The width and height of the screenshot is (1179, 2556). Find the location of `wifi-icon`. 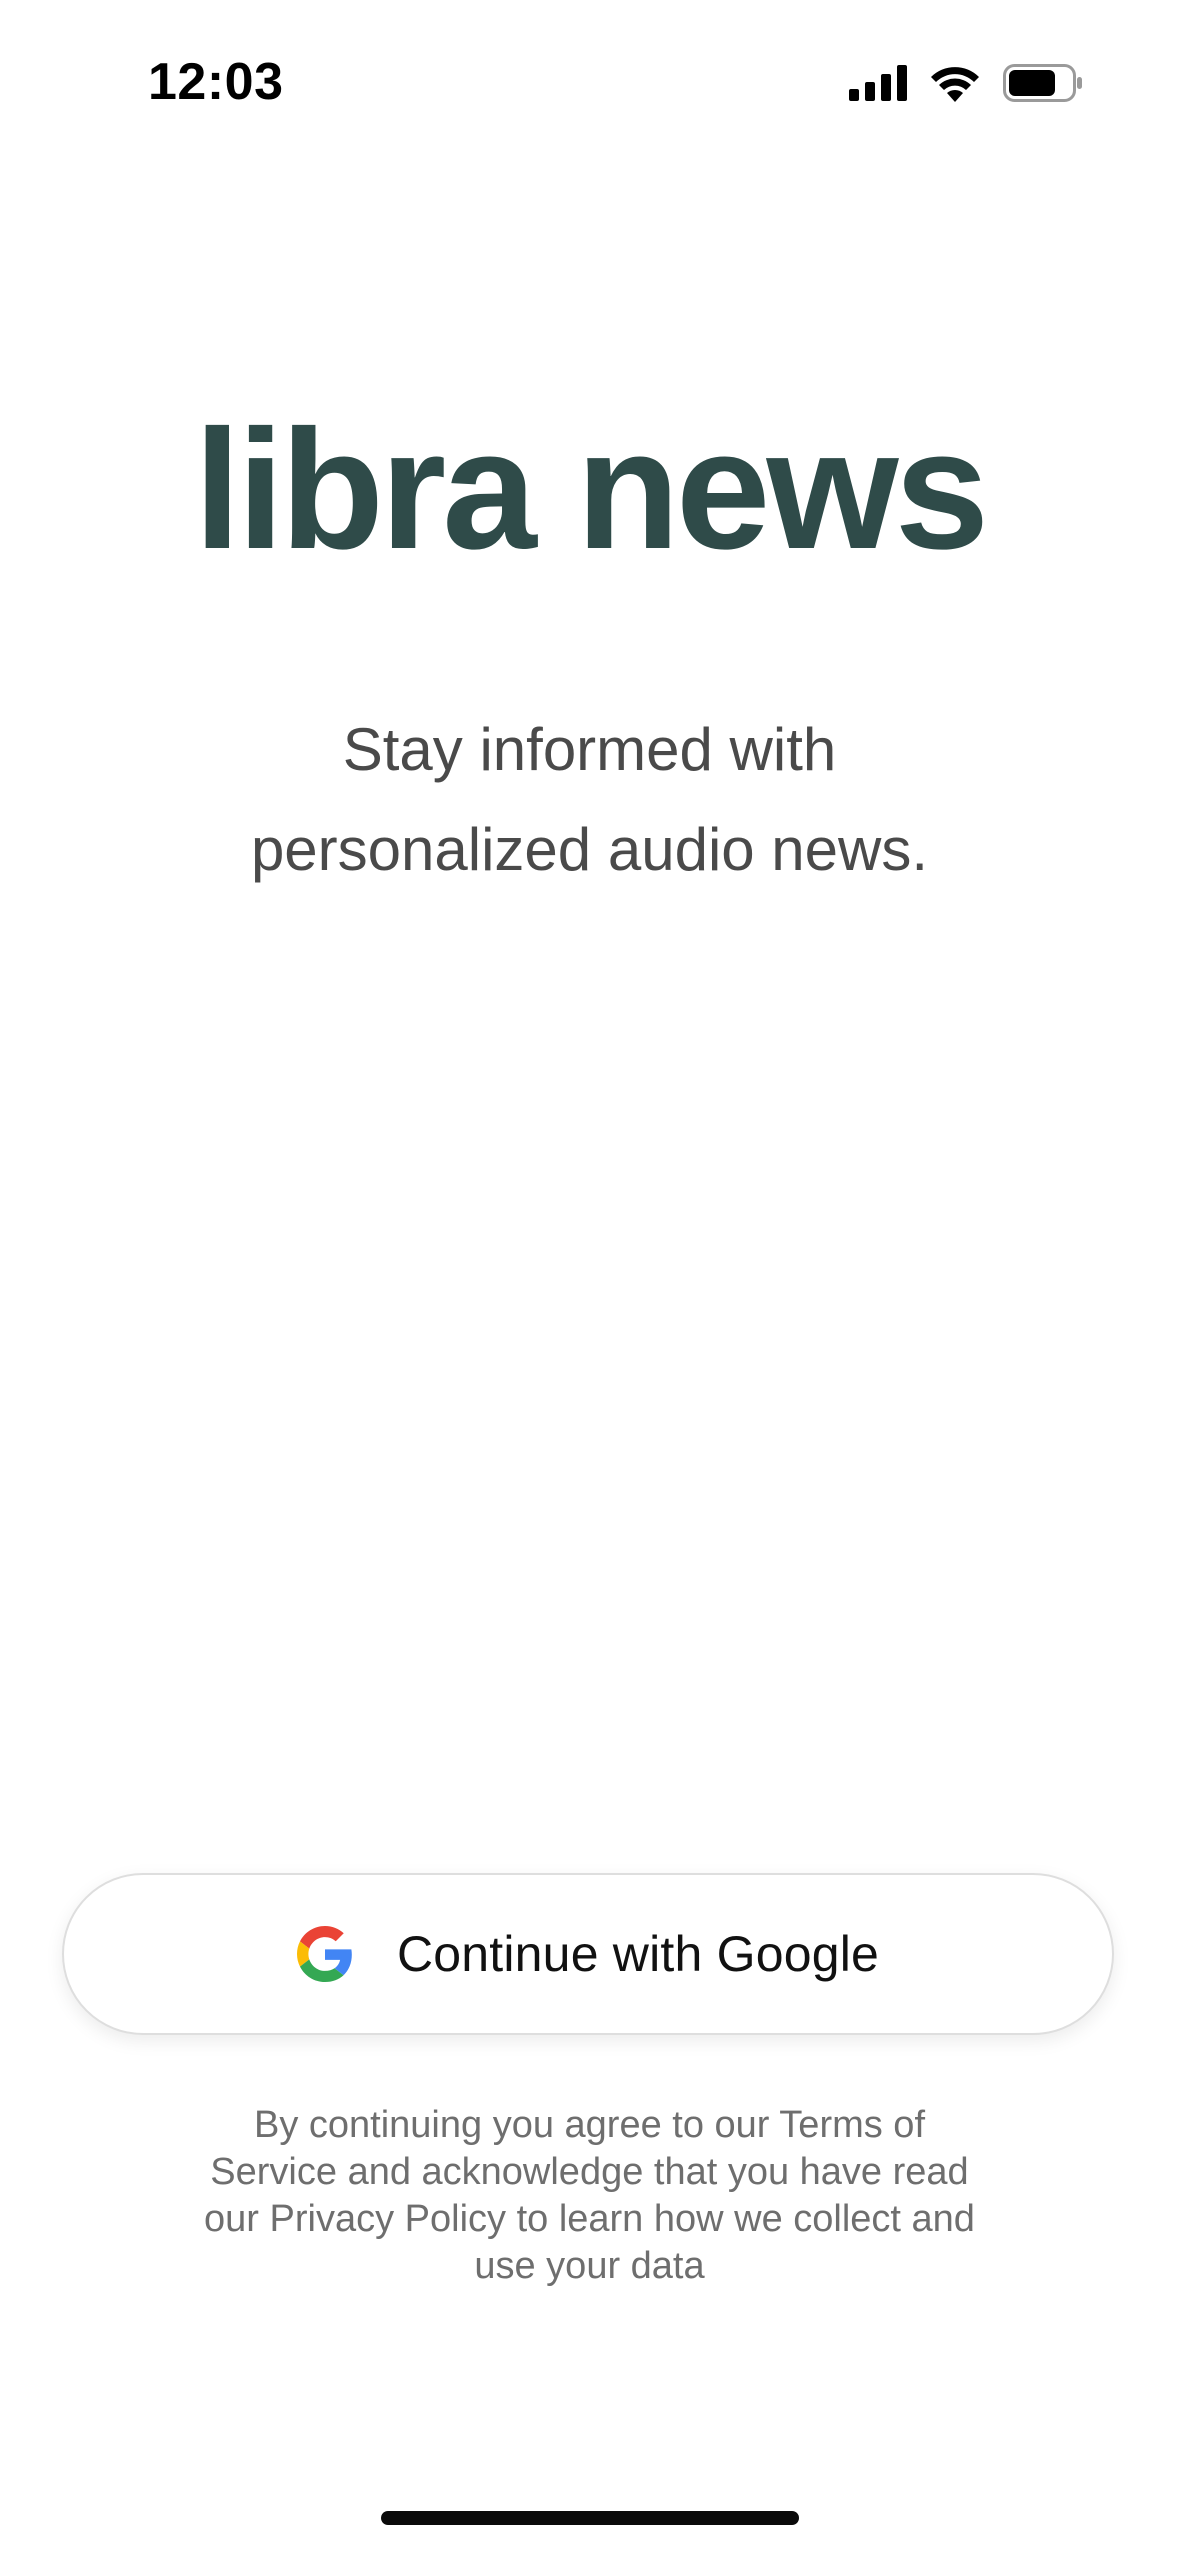

wifi-icon is located at coordinates (955, 83).